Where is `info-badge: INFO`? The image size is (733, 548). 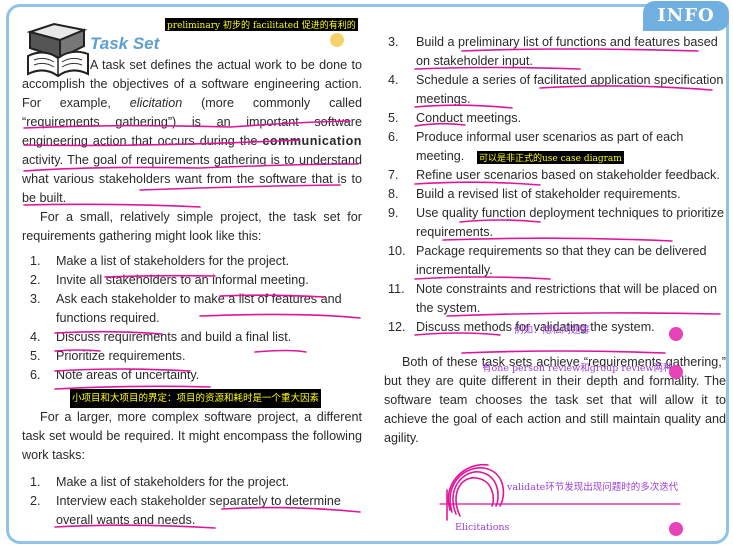
info-badge: INFO is located at coordinates (686, 16).